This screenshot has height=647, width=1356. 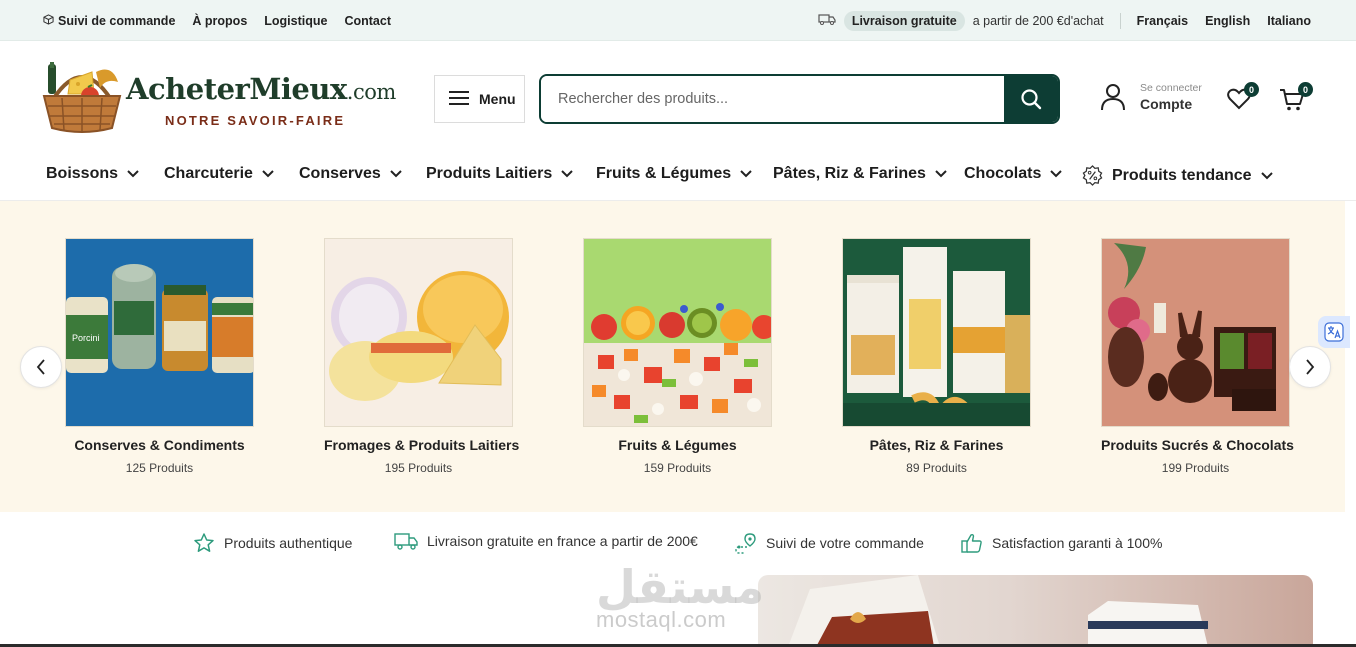 What do you see at coordinates (159, 468) in the screenshot?
I see `category-count: 125 Produits` at bounding box center [159, 468].